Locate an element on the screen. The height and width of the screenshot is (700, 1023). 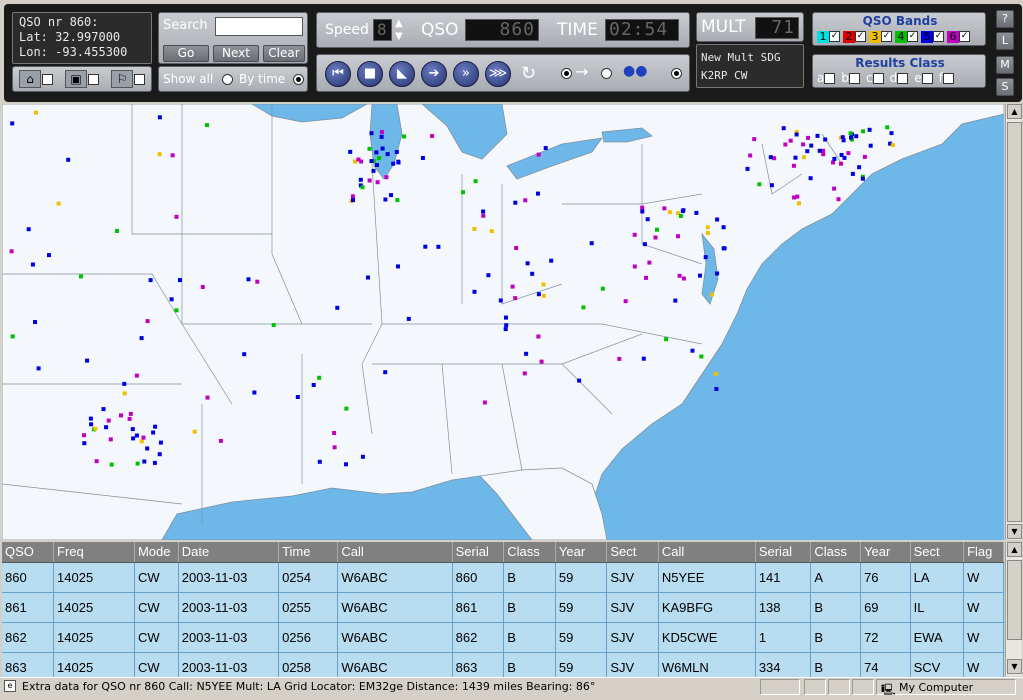
column-header: Freq is located at coordinates (94, 552).